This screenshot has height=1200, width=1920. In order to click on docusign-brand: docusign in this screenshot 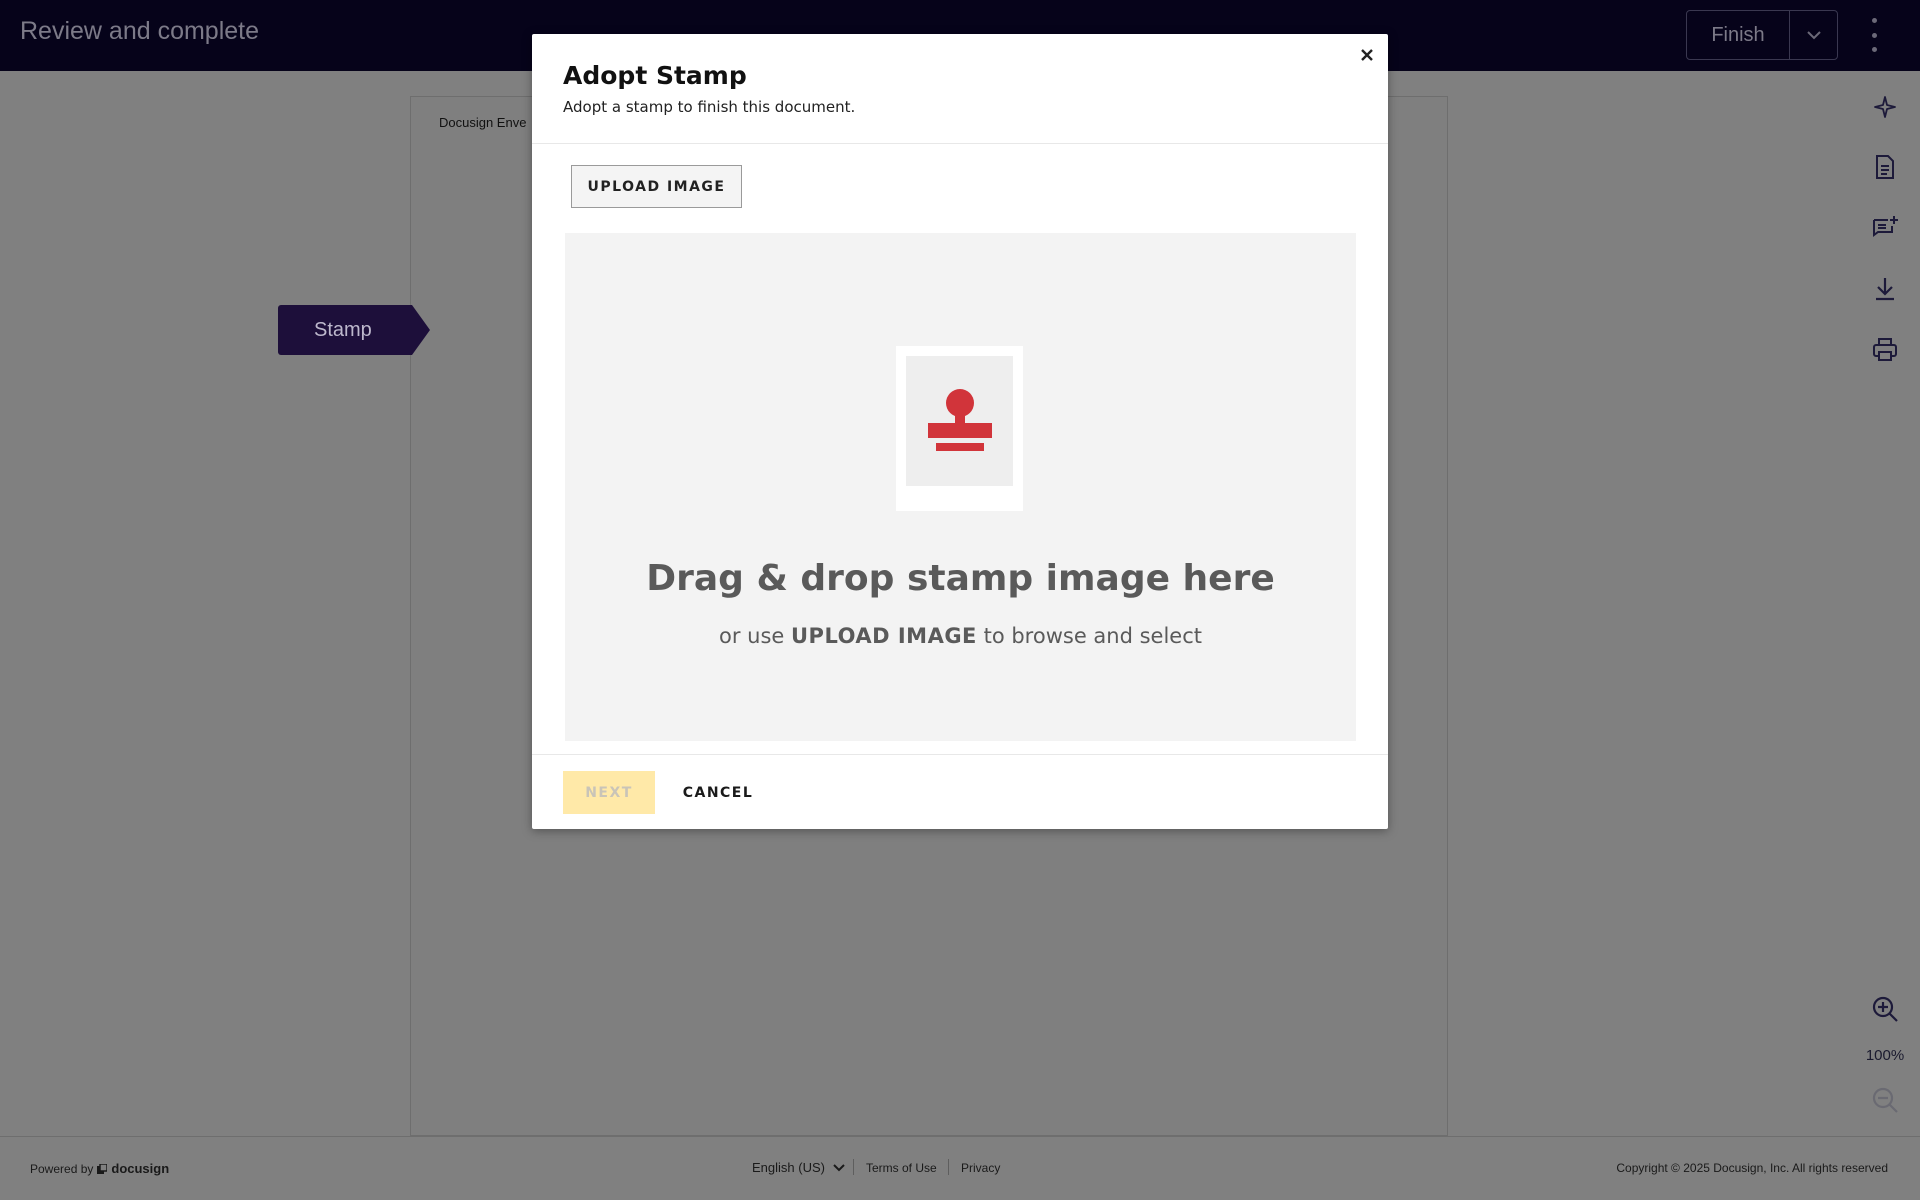, I will do `click(140, 1168)`.